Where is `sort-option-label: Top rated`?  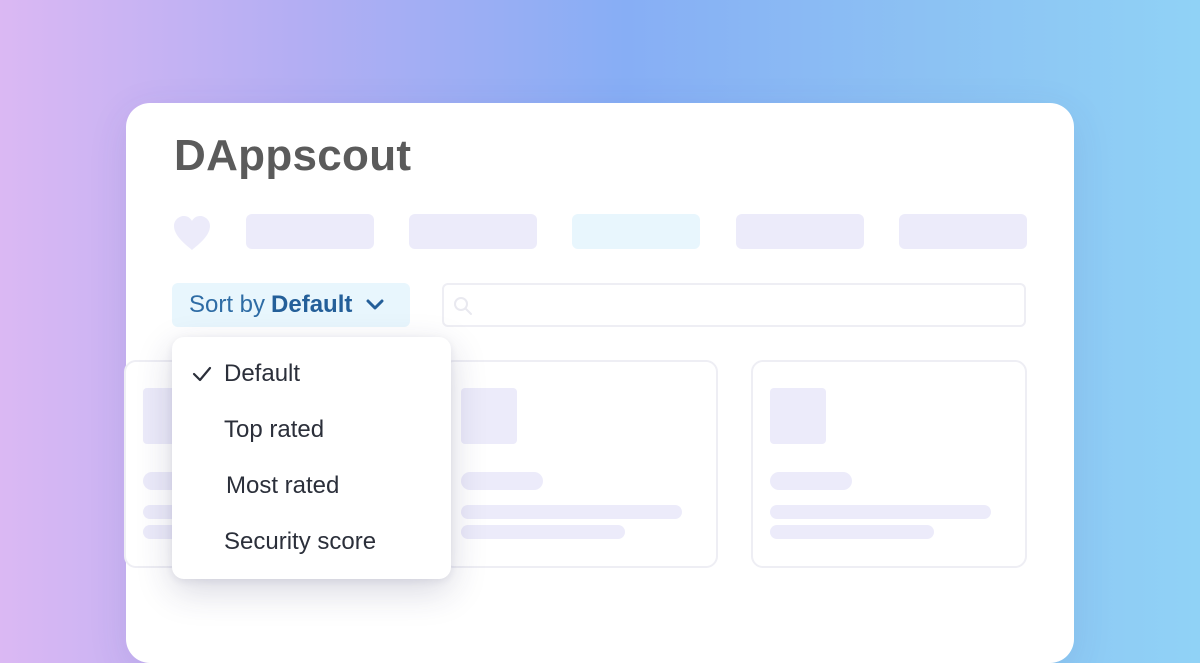
sort-option-label: Top rated is located at coordinates (274, 429).